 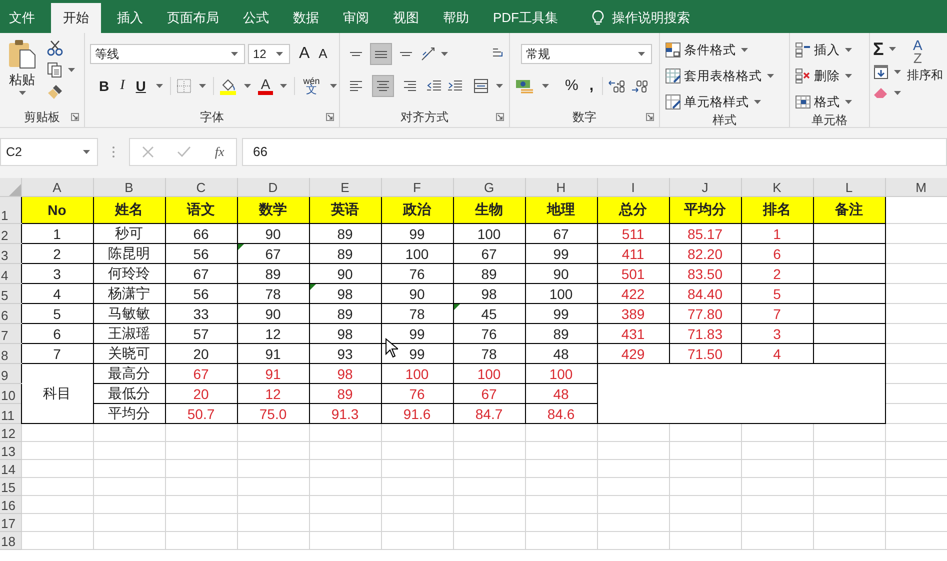 What do you see at coordinates (594, 152) in the screenshot?
I see `formula-field: 66` at bounding box center [594, 152].